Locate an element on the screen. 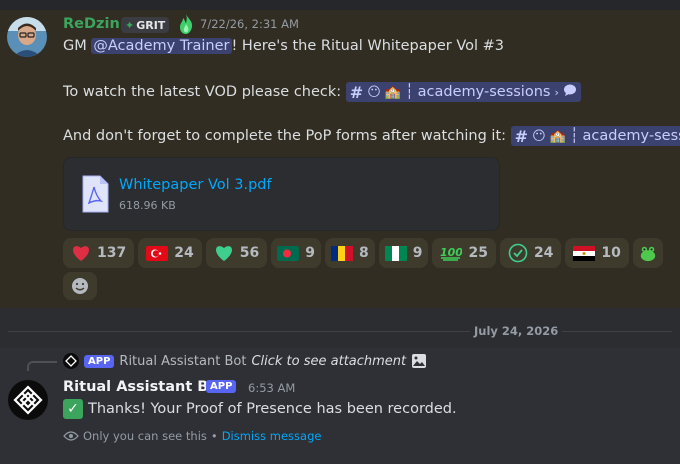 The image size is (680, 464). svg-text: 100 is located at coordinates (451, 252).